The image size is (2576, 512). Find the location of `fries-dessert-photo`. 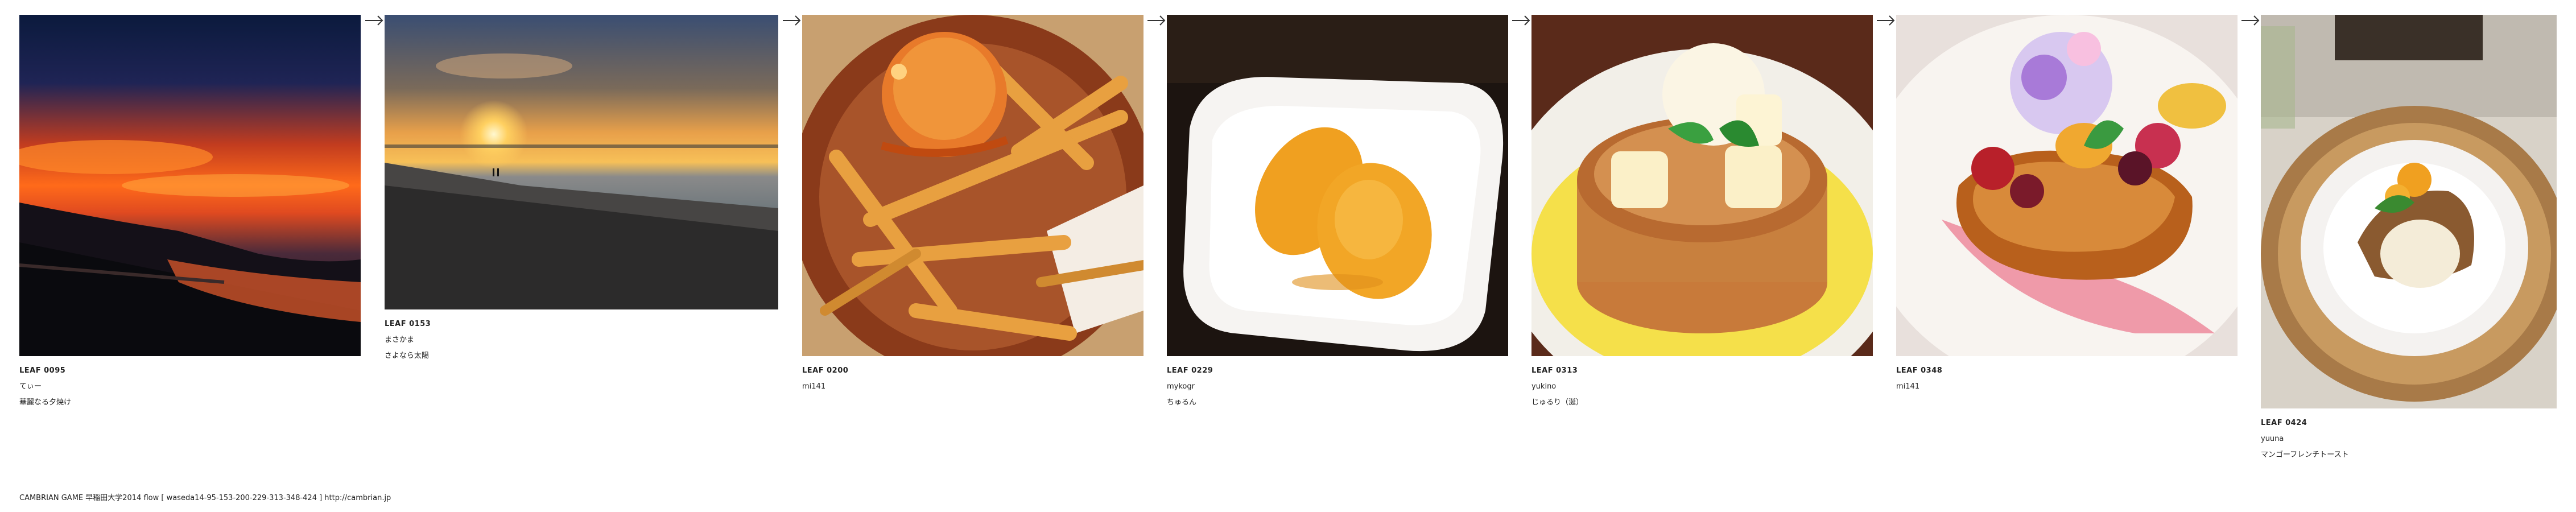

fries-dessert-photo is located at coordinates (973, 185).